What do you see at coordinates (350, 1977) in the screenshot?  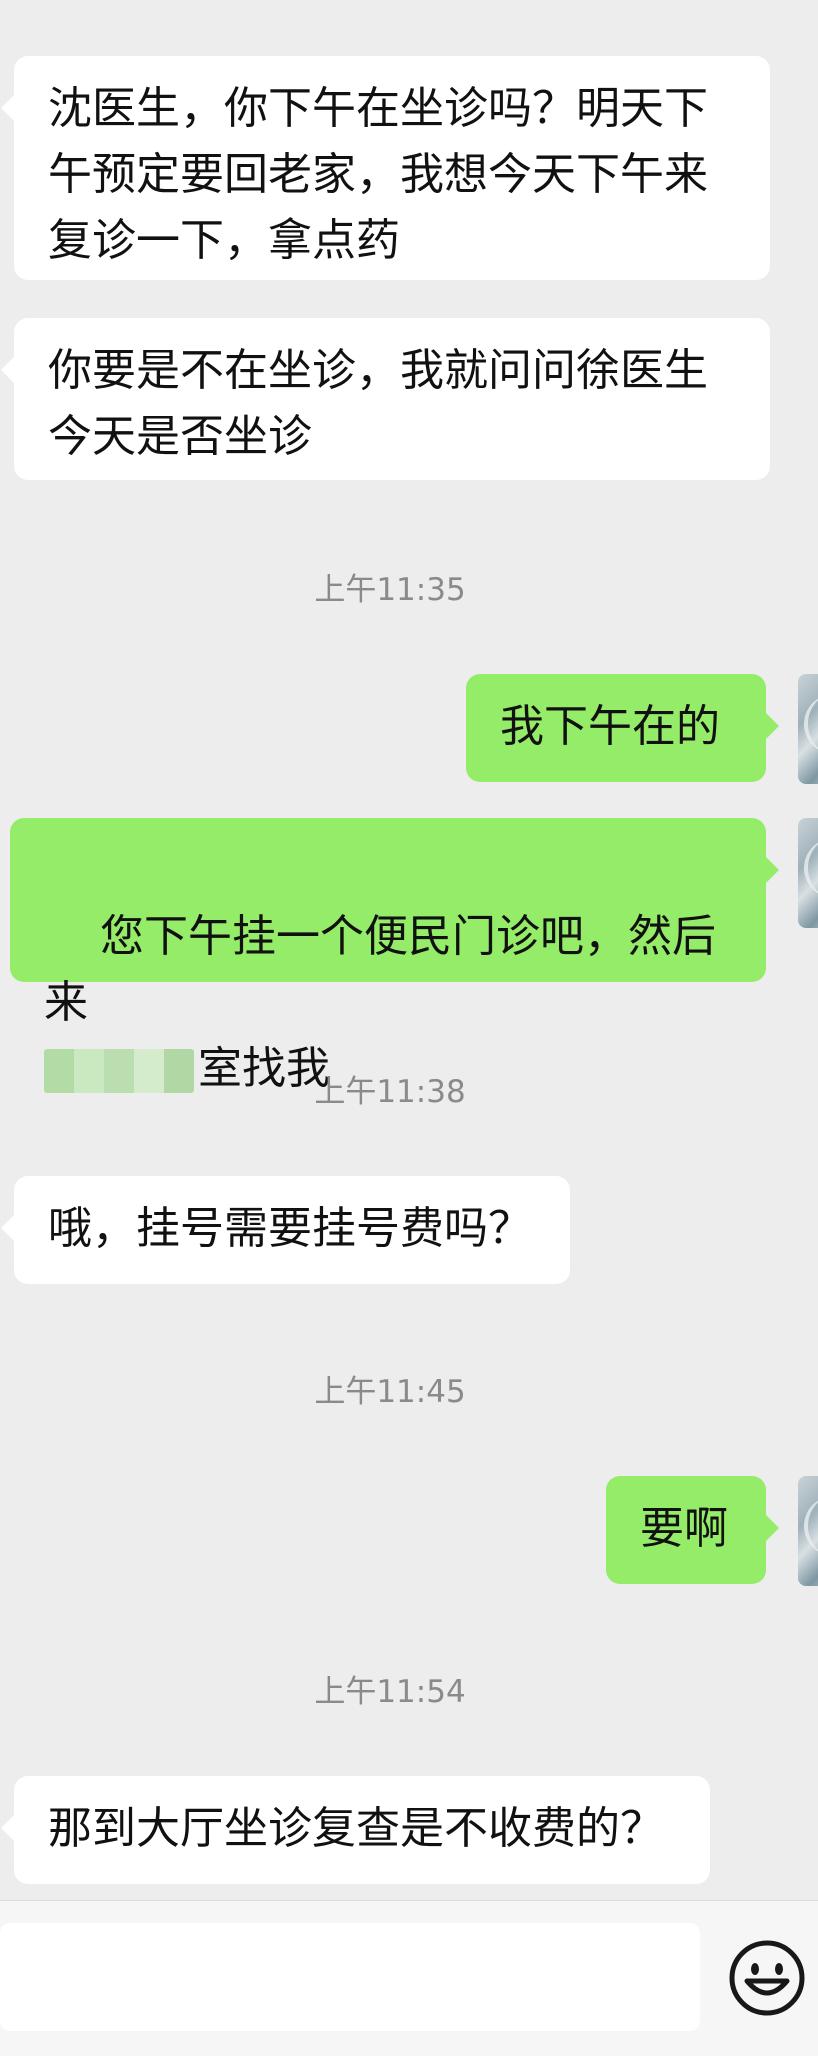 I see `message-input` at bounding box center [350, 1977].